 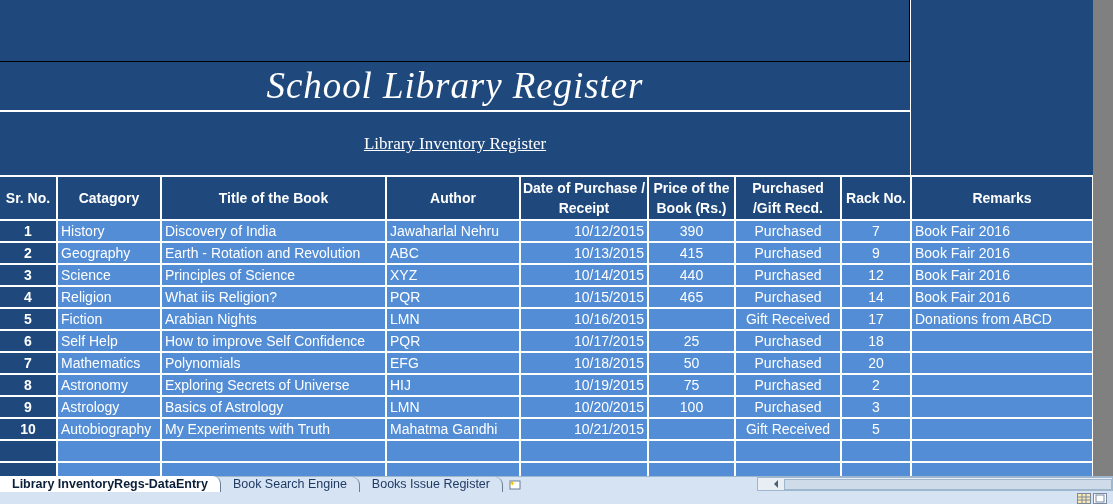 I want to click on table-cell: What iis Religion?, so click(x=273, y=297).